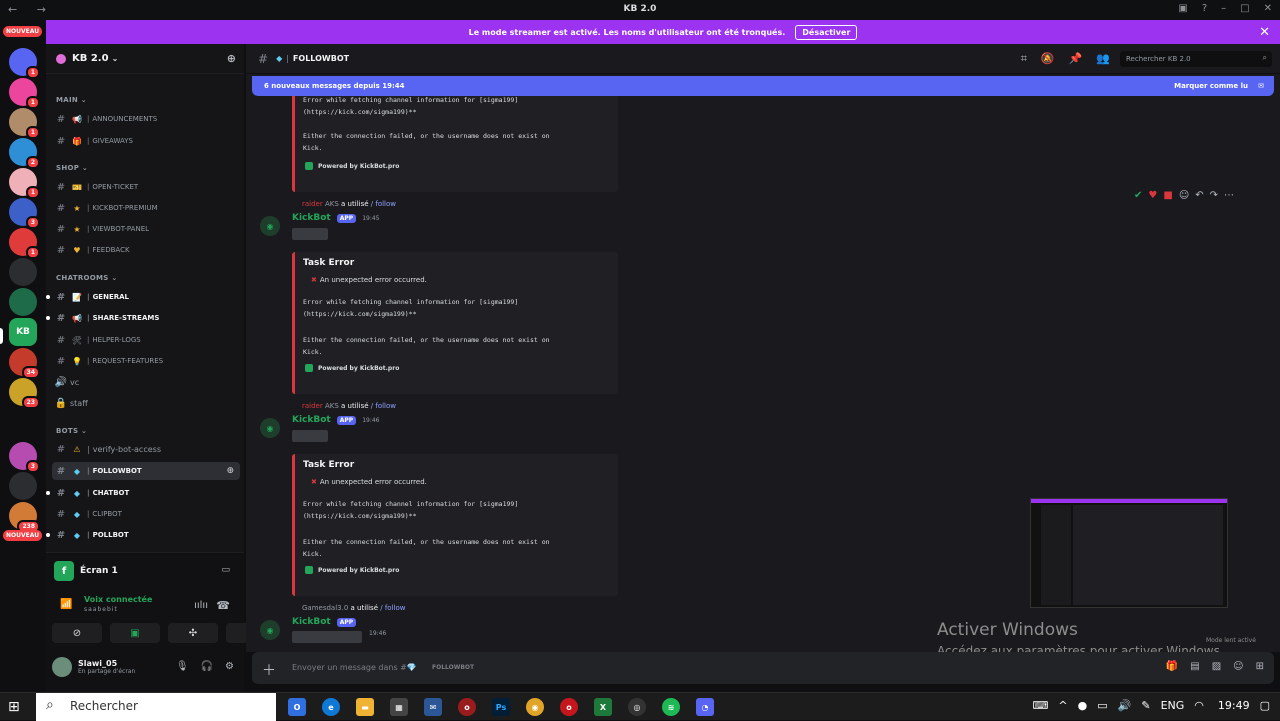  I want to click on channel-clipbot: # ◆ | CLIPBOT, so click(146, 514).